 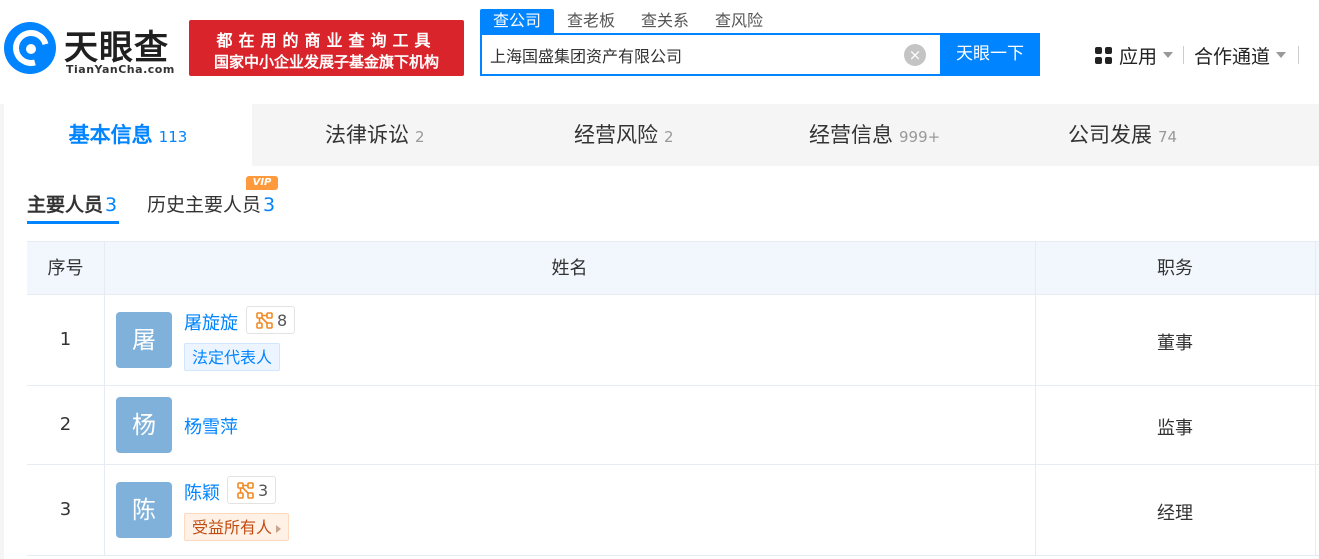 What do you see at coordinates (211, 426) in the screenshot?
I see `person-name-link: 杨雪萍` at bounding box center [211, 426].